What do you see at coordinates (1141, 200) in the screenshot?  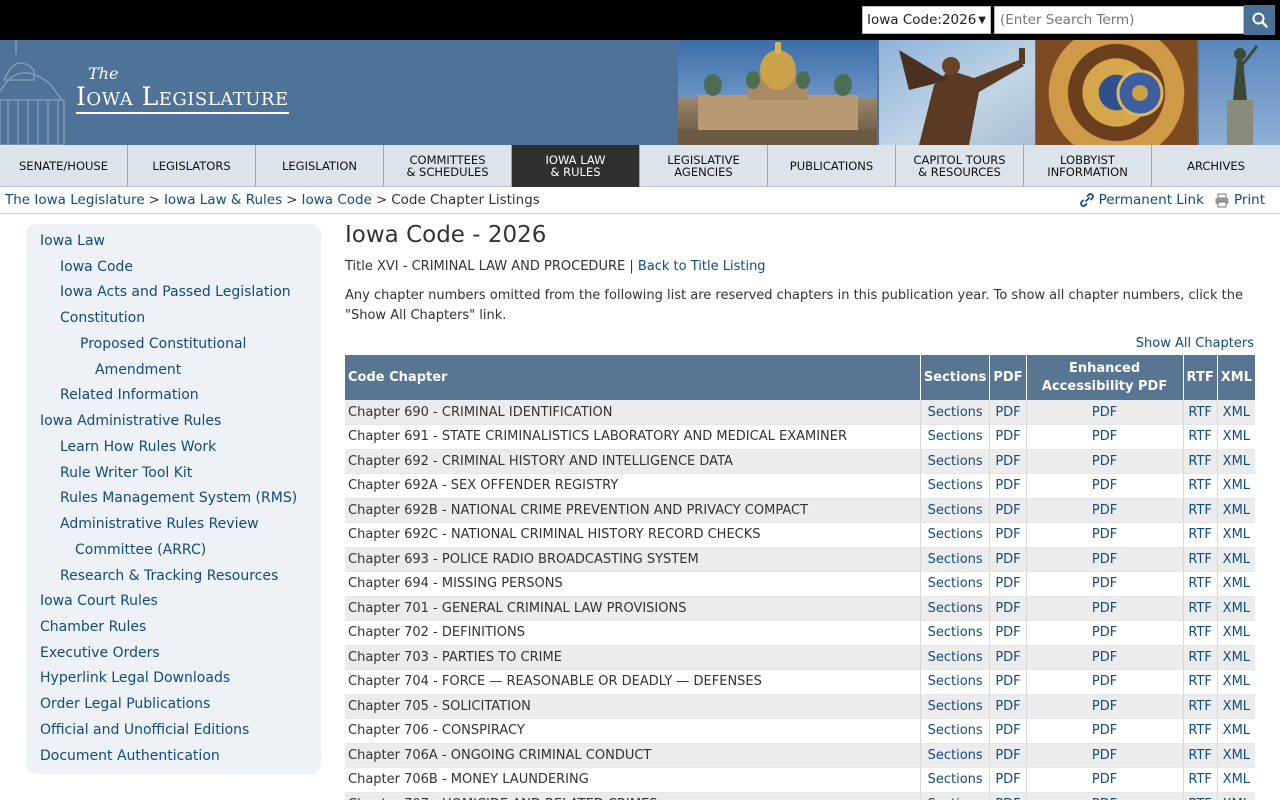 I see `permanent-link: Permanent Link` at bounding box center [1141, 200].